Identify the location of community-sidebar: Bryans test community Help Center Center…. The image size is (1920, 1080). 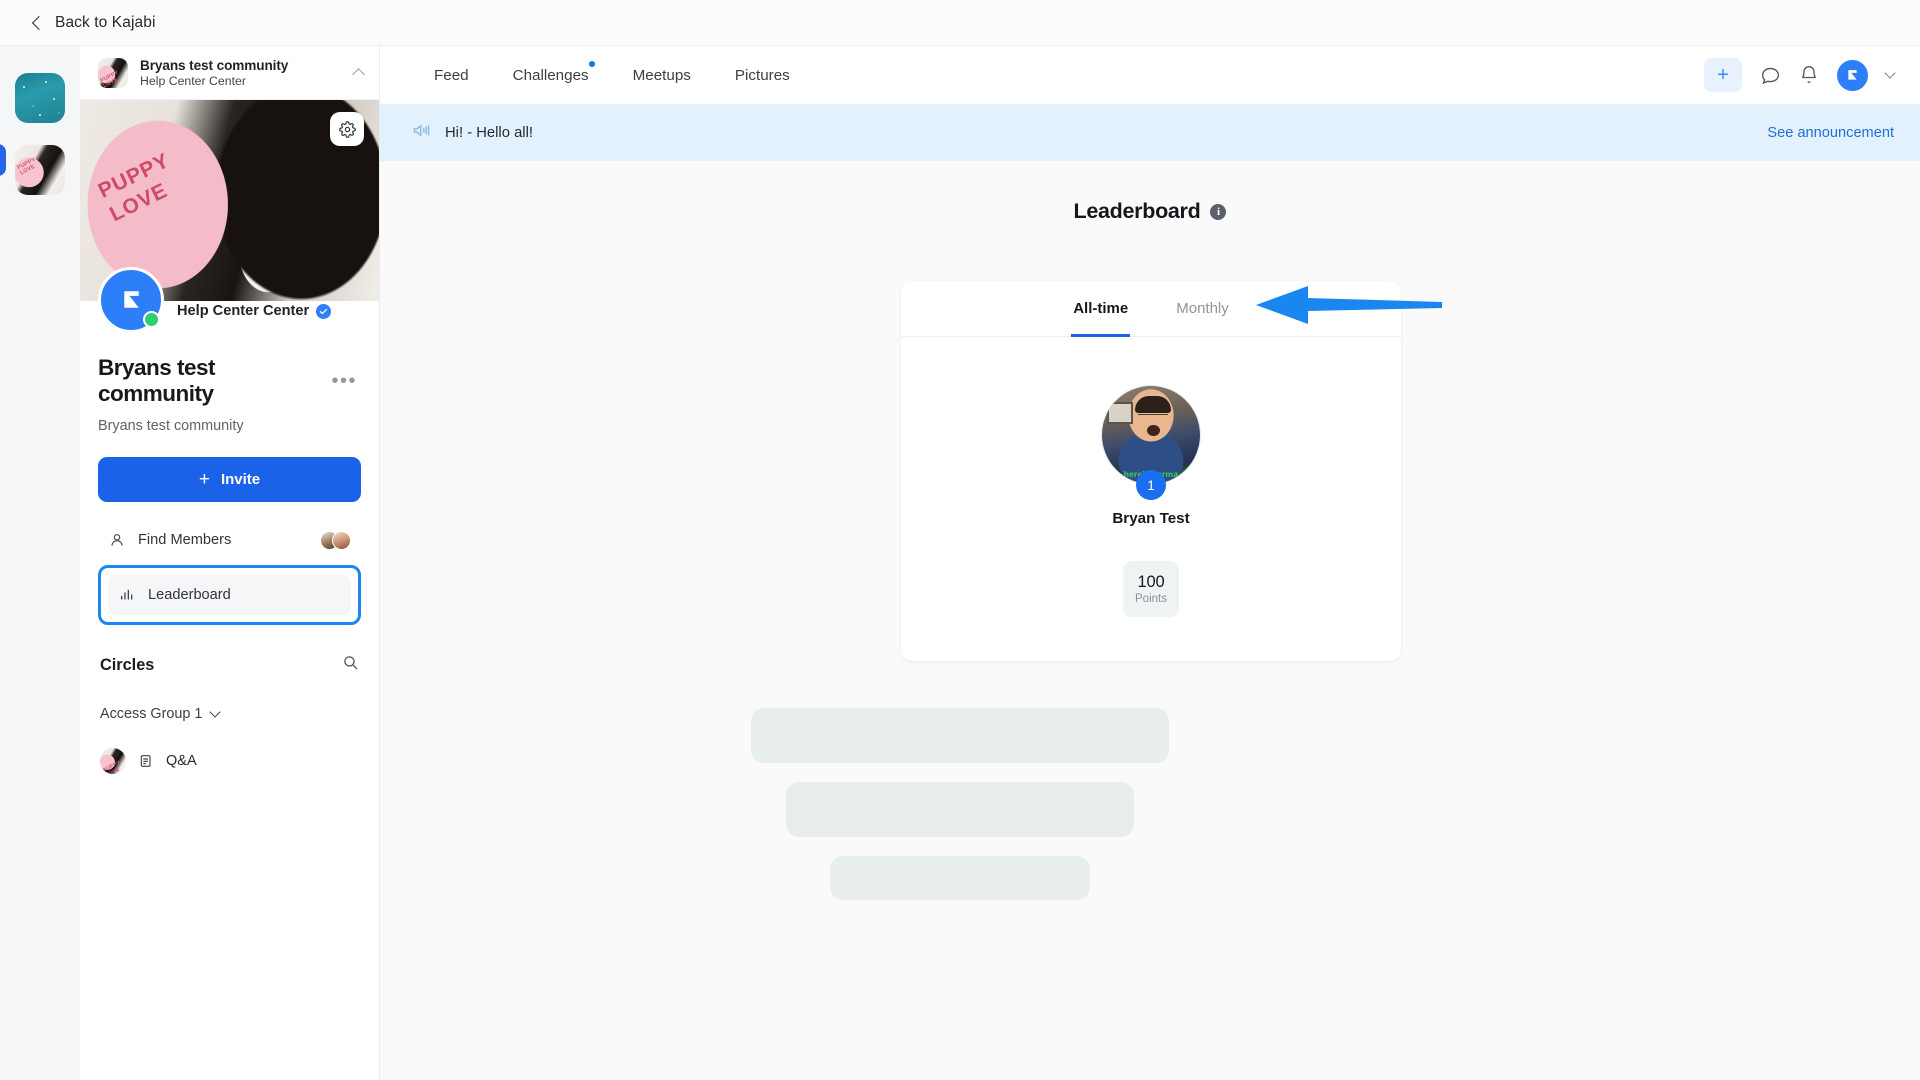
(230, 563).